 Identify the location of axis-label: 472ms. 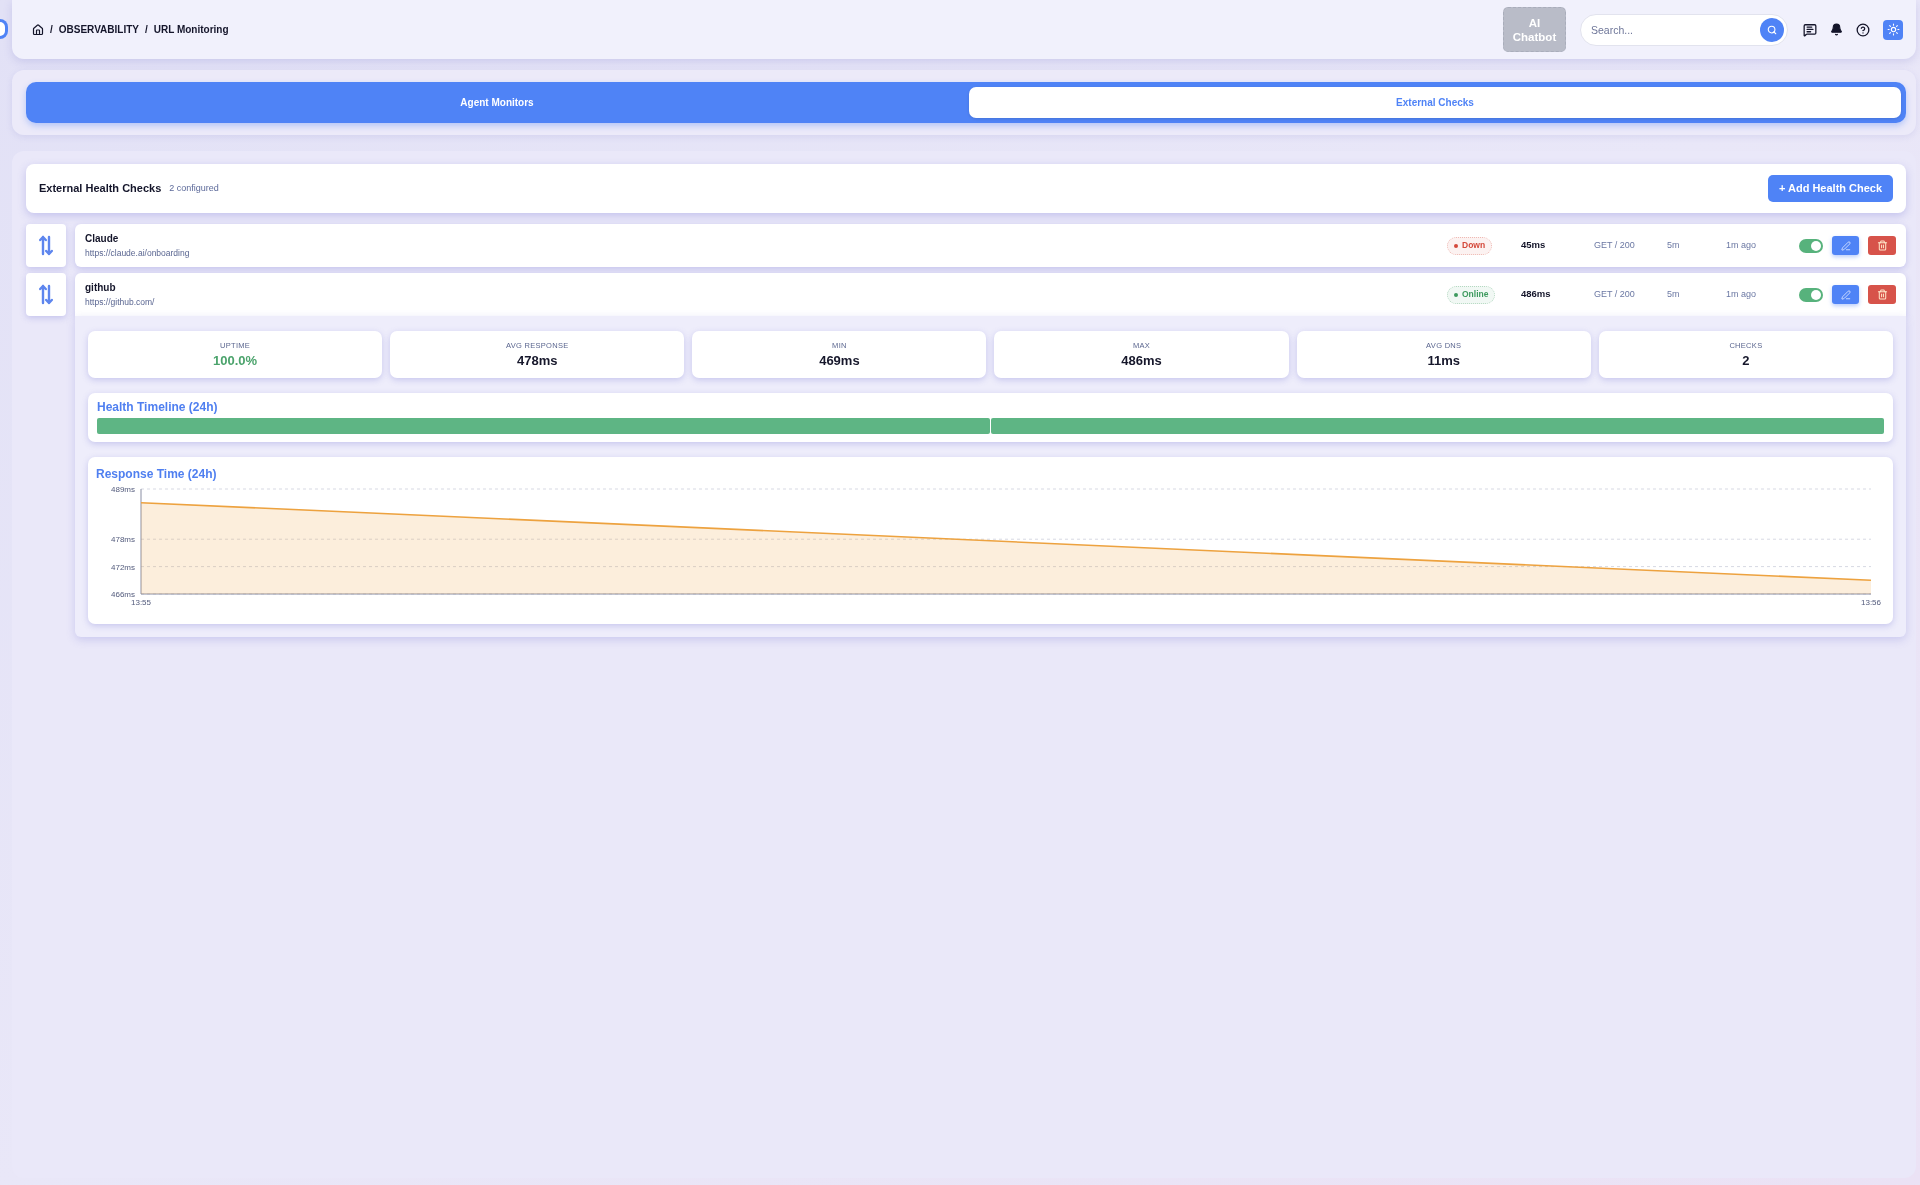
(123, 567).